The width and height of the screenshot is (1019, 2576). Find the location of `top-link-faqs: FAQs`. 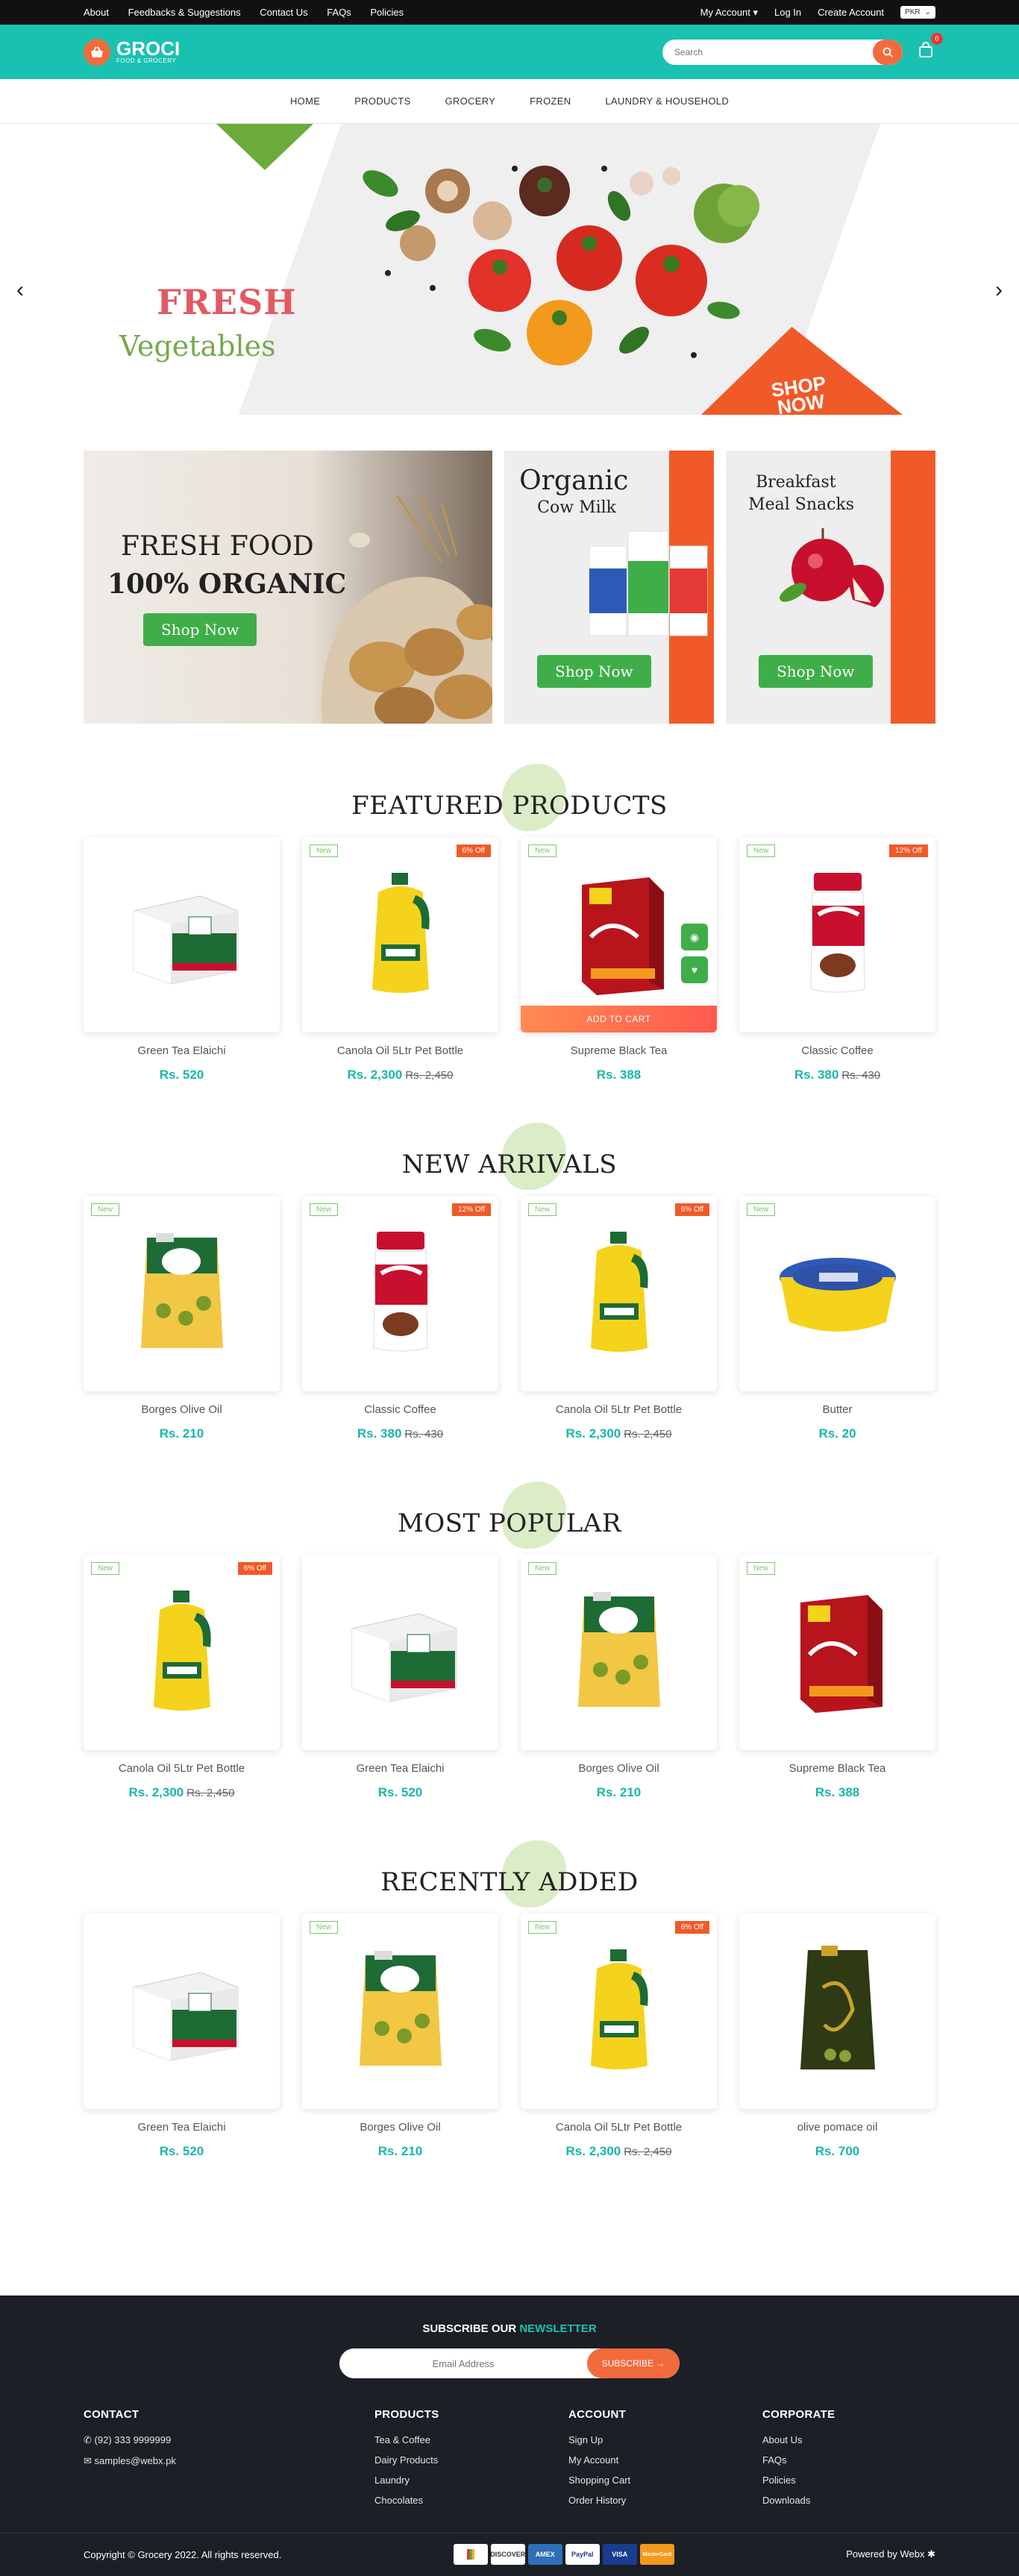

top-link-faqs: FAQs is located at coordinates (339, 12).